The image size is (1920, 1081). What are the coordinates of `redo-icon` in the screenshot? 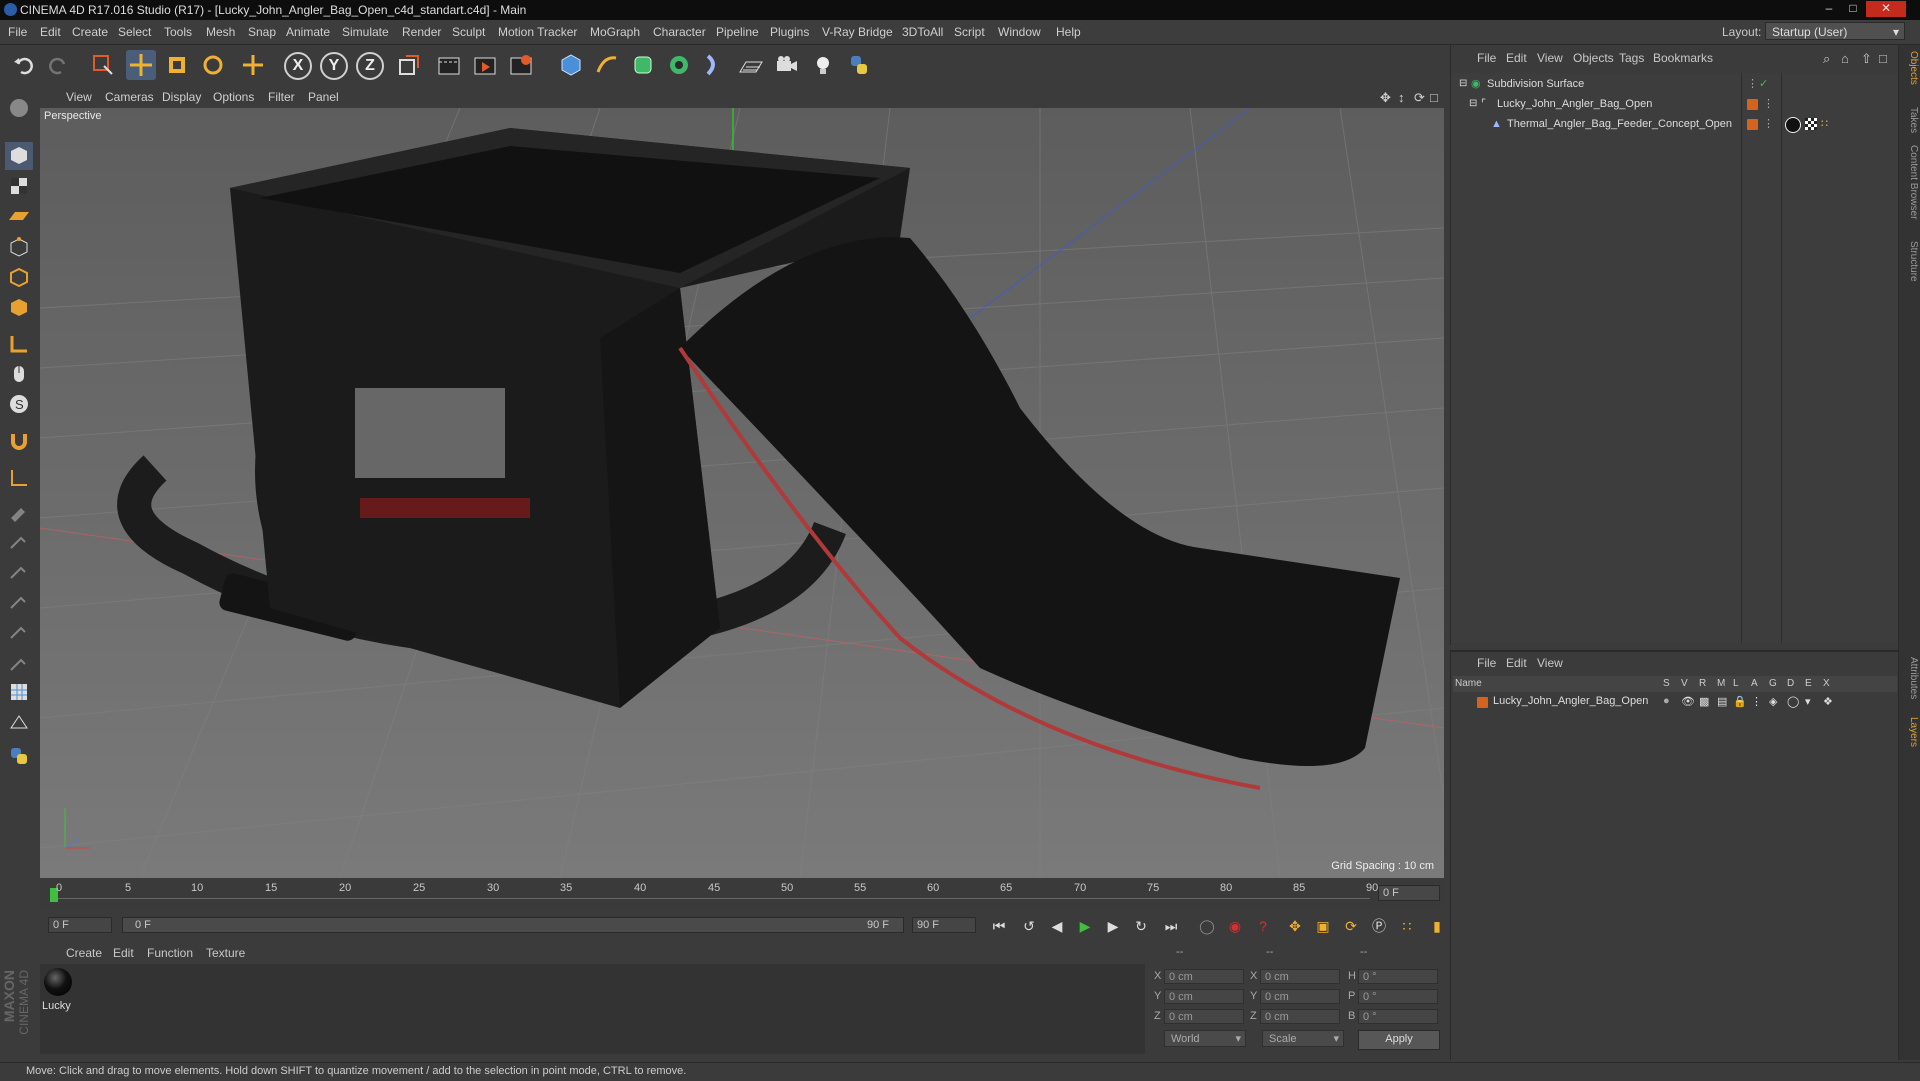 It's located at (57, 65).